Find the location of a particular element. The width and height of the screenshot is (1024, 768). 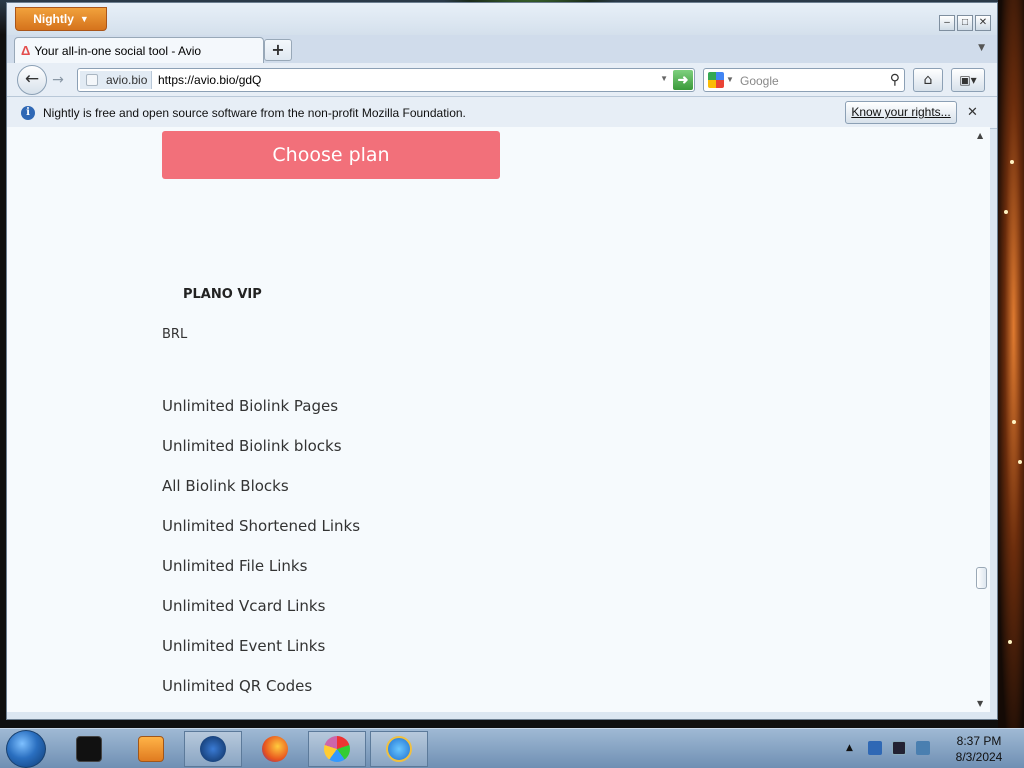

feature-item: Unlimited QR Codes is located at coordinates (237, 686).